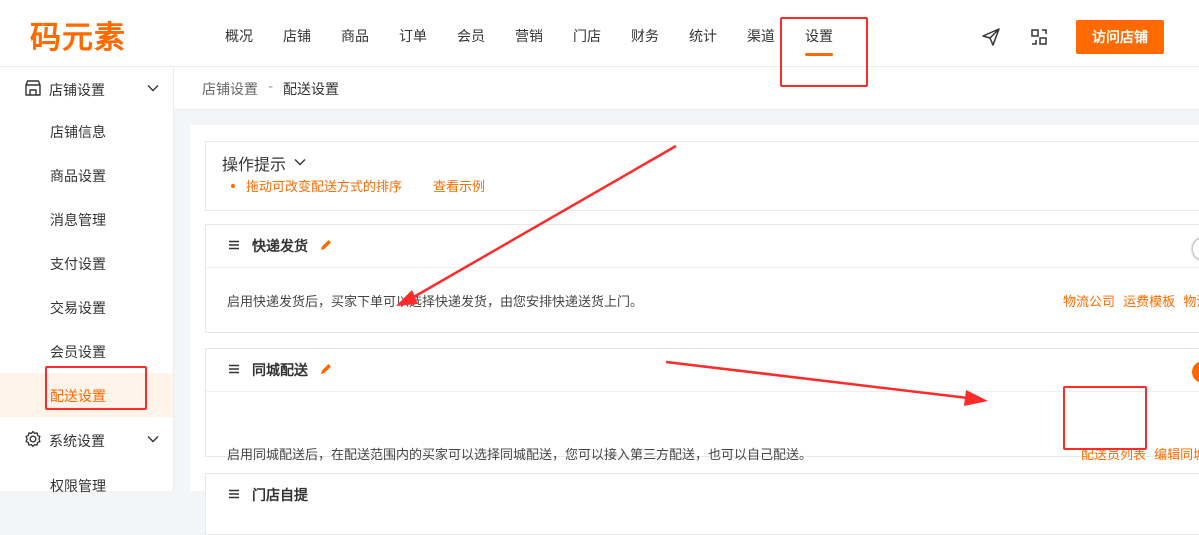 The width and height of the screenshot is (1199, 535). What do you see at coordinates (96, 388) in the screenshot?
I see `annotation-box-delivery-settings` at bounding box center [96, 388].